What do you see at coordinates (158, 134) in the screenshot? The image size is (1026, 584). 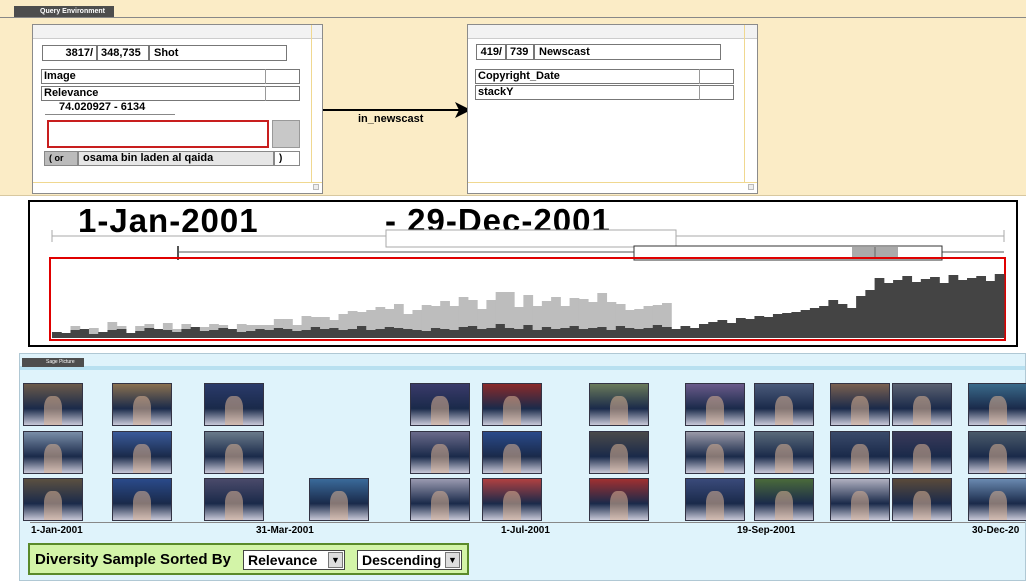 I see `query-text-area` at bounding box center [158, 134].